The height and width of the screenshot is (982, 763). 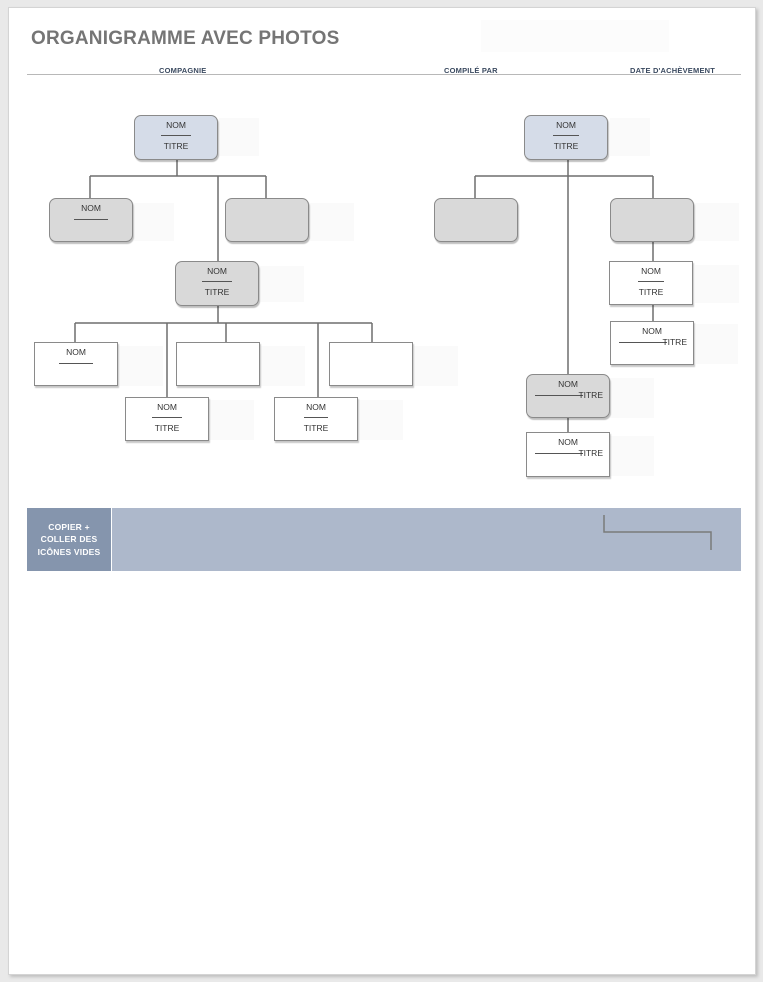 What do you see at coordinates (371, 364) in the screenshot?
I see `org-node-left-l3-c` at bounding box center [371, 364].